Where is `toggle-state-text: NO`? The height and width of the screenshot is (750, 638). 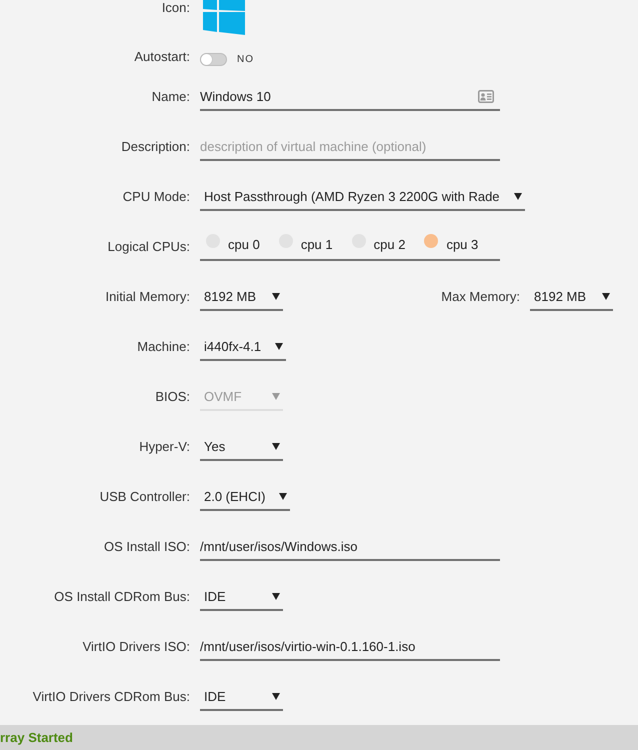 toggle-state-text: NO is located at coordinates (245, 59).